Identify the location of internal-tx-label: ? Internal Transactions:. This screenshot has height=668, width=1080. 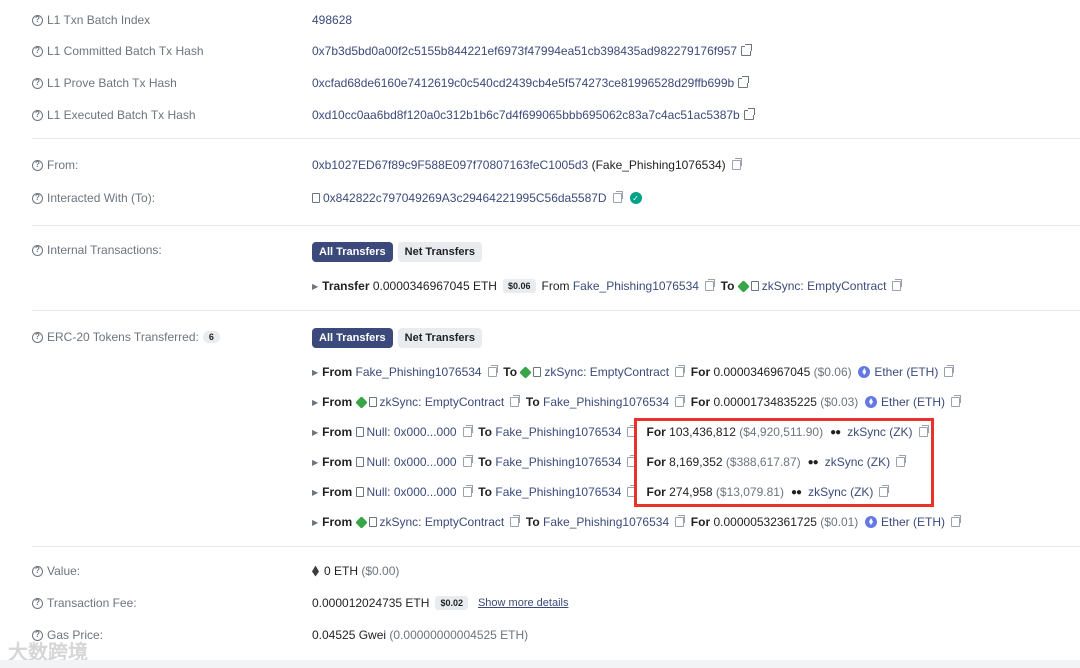
(97, 250).